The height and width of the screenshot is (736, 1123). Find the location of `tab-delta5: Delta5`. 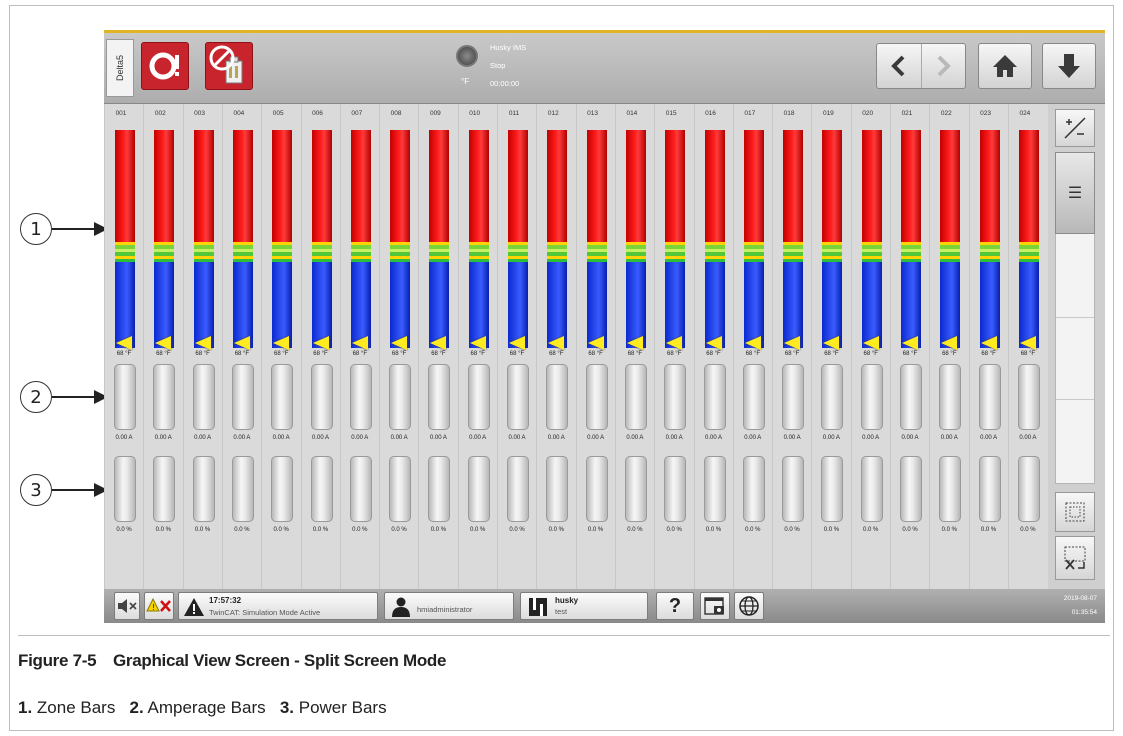

tab-delta5: Delta5 is located at coordinates (120, 68).